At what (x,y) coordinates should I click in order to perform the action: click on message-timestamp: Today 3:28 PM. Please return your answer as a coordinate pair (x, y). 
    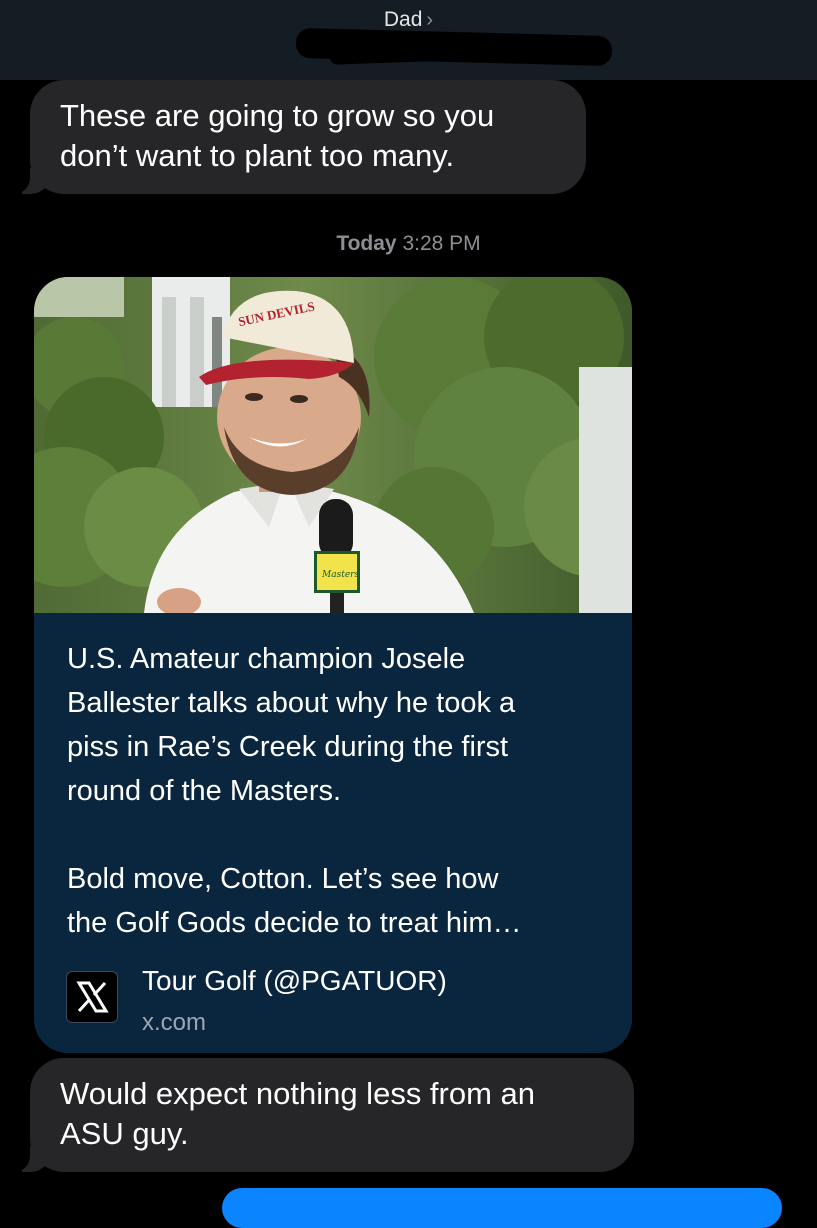
    Looking at the image, I should click on (408, 244).